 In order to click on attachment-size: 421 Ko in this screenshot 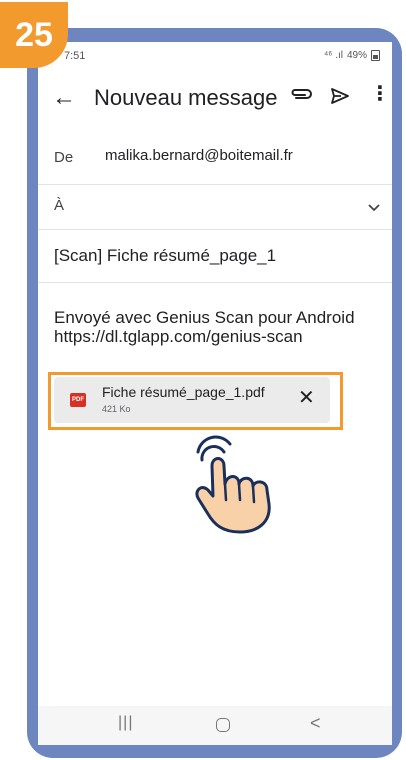, I will do `click(116, 409)`.